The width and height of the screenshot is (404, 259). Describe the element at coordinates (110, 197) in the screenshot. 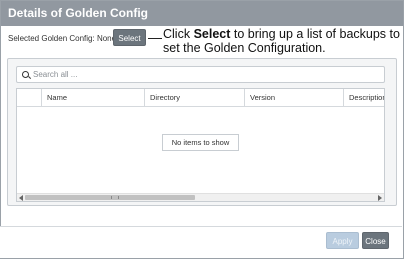

I see `scrollbar-thumb` at that location.